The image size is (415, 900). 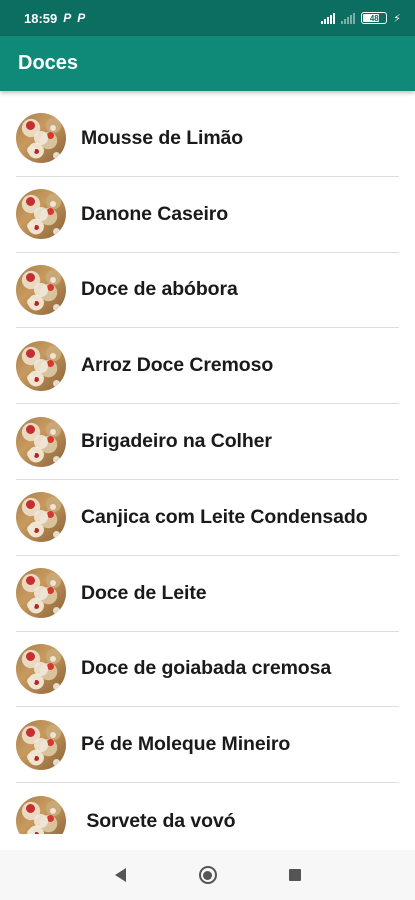 I want to click on list-item: Doce de abóbora, so click(x=207, y=291).